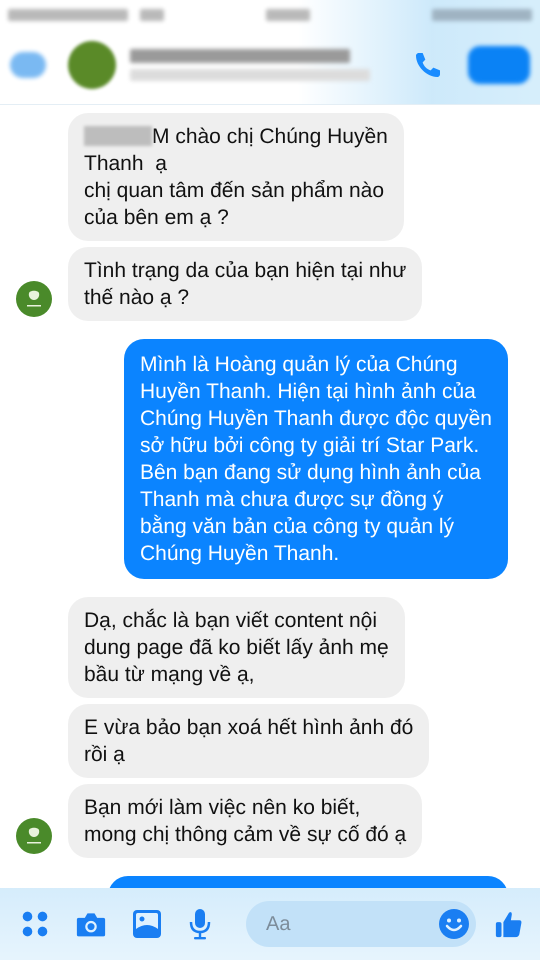 This screenshot has width=540, height=960. I want to click on message-field: Aa, so click(361, 924).